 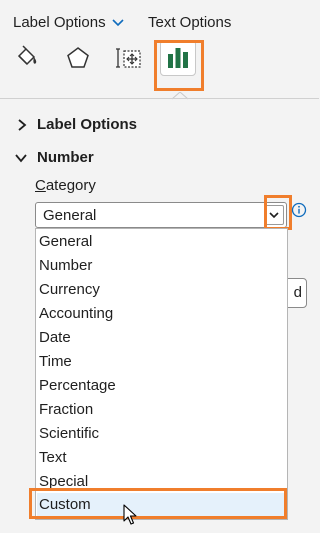 I want to click on tab-label-options-text: Label Options, so click(x=59, y=22).